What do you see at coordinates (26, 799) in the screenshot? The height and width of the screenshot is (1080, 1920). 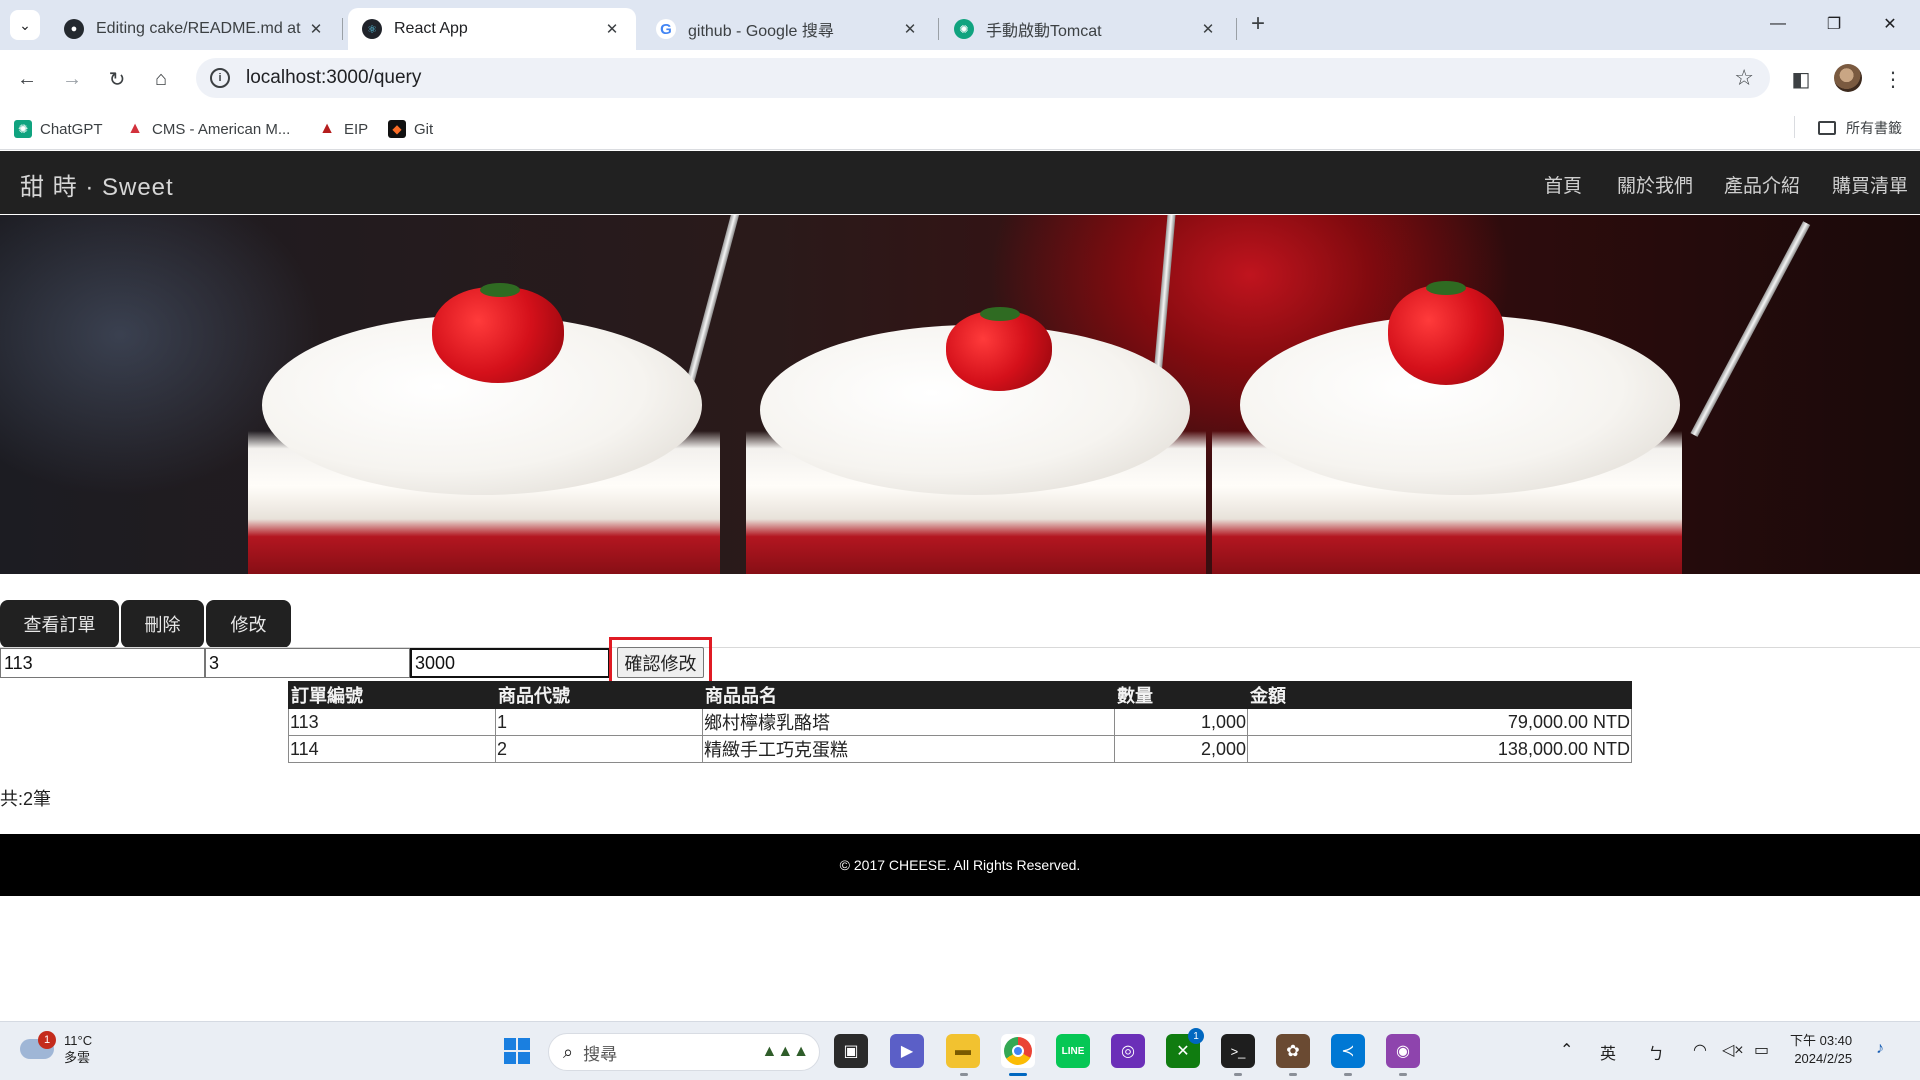 I see `record-count: 共:2筆` at bounding box center [26, 799].